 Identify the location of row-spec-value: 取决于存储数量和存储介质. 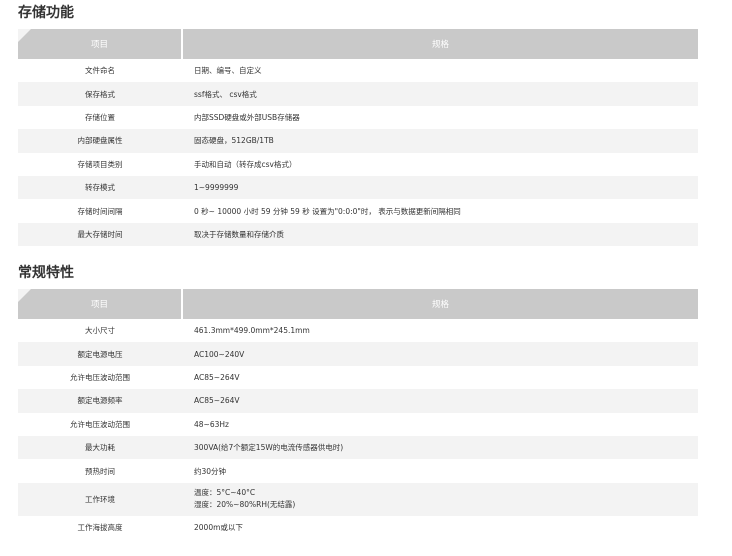
(440, 234).